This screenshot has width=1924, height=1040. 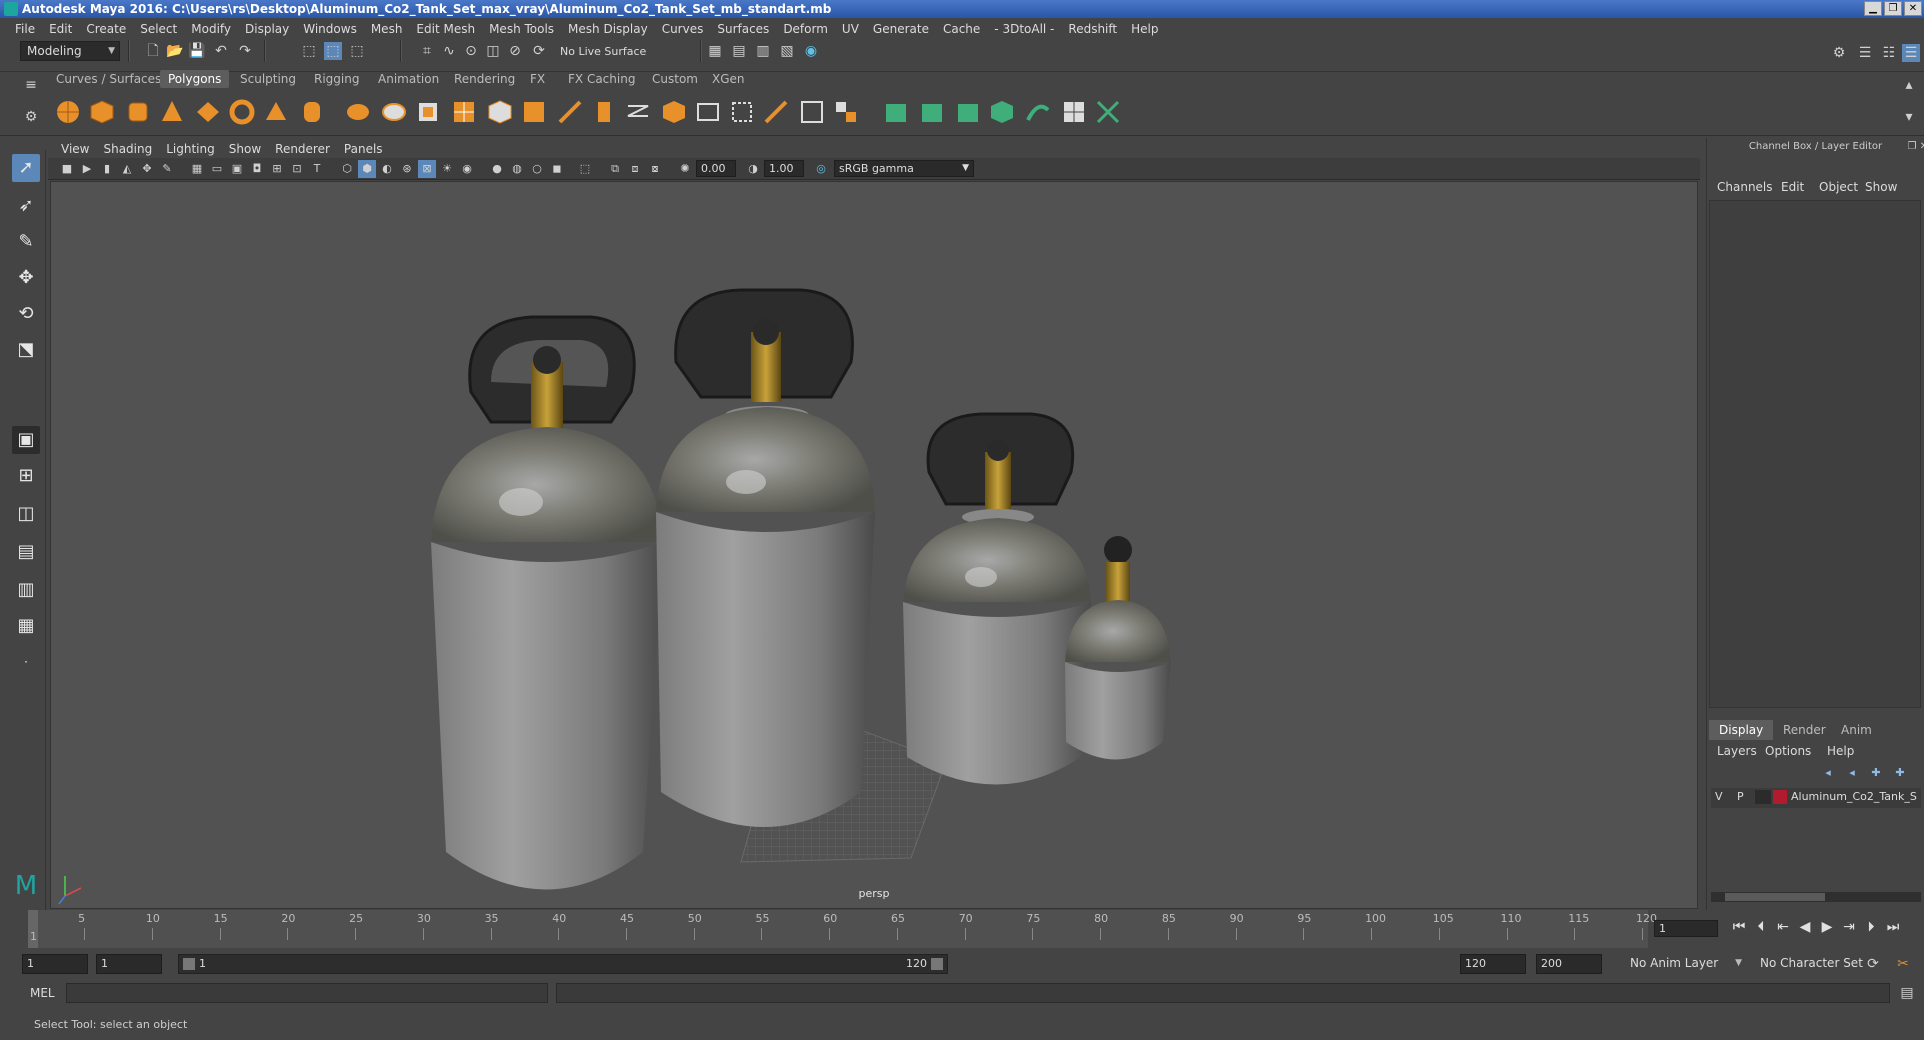 What do you see at coordinates (753, 169) in the screenshot?
I see `gamma-icon: ◑` at bounding box center [753, 169].